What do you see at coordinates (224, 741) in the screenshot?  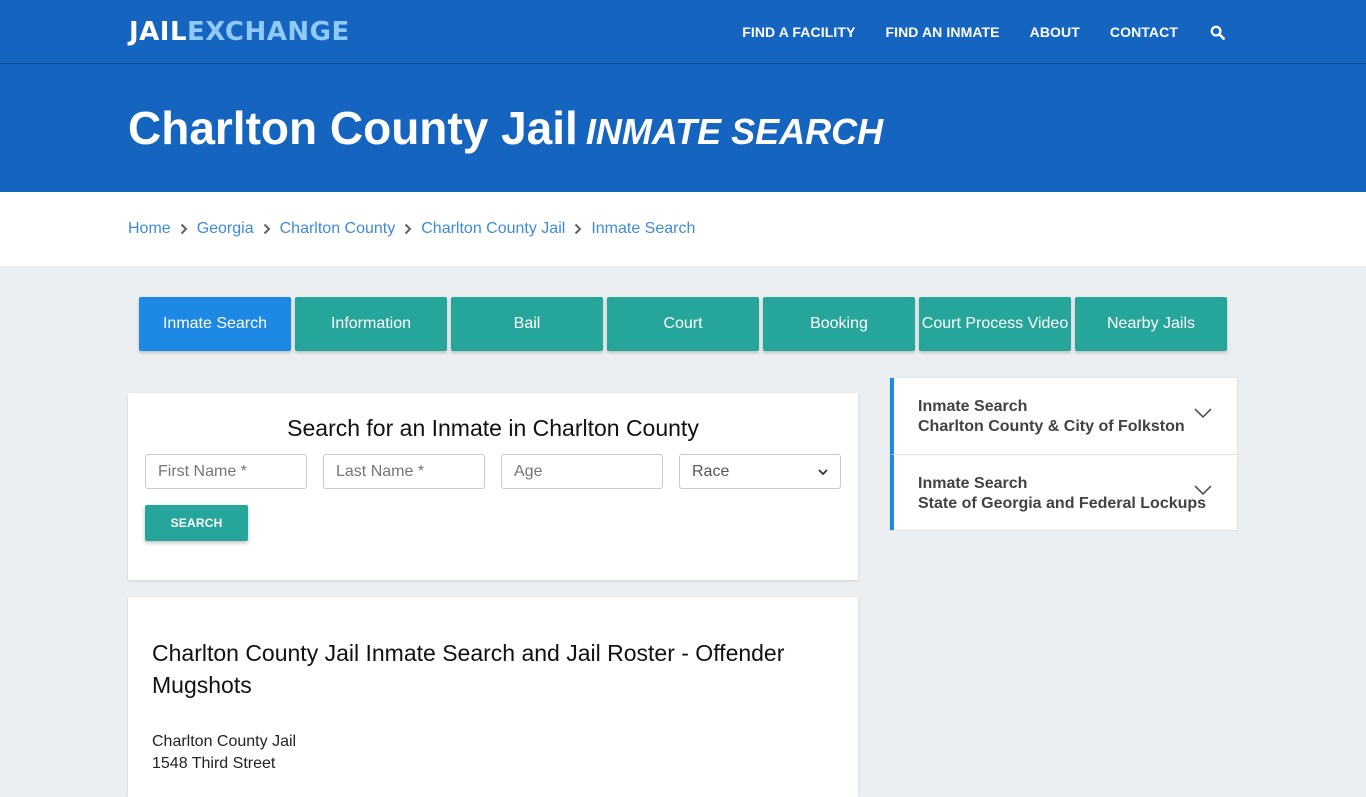 I see `address-line-name: Charlton County Jail` at bounding box center [224, 741].